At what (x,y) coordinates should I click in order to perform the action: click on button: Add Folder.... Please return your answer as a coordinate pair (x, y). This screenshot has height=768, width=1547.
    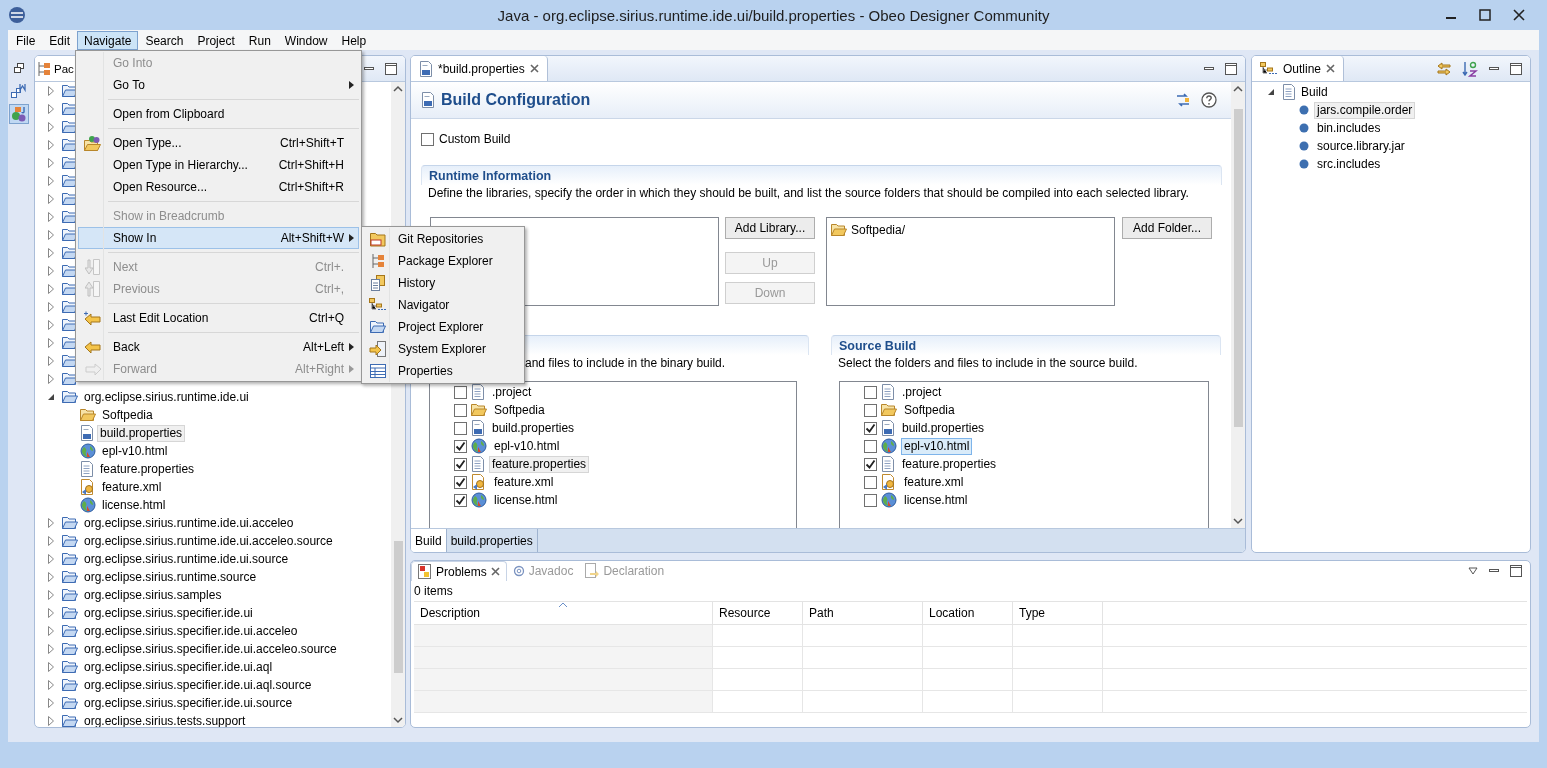
    Looking at the image, I should click on (1167, 228).